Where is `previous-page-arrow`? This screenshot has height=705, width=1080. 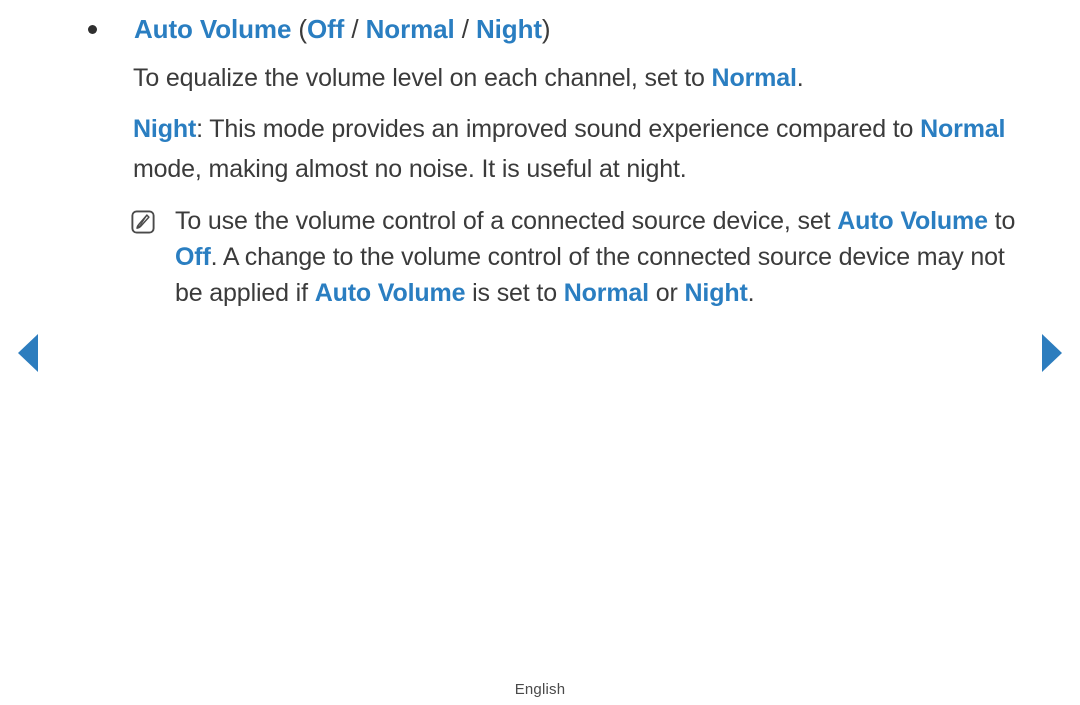 previous-page-arrow is located at coordinates (28, 353).